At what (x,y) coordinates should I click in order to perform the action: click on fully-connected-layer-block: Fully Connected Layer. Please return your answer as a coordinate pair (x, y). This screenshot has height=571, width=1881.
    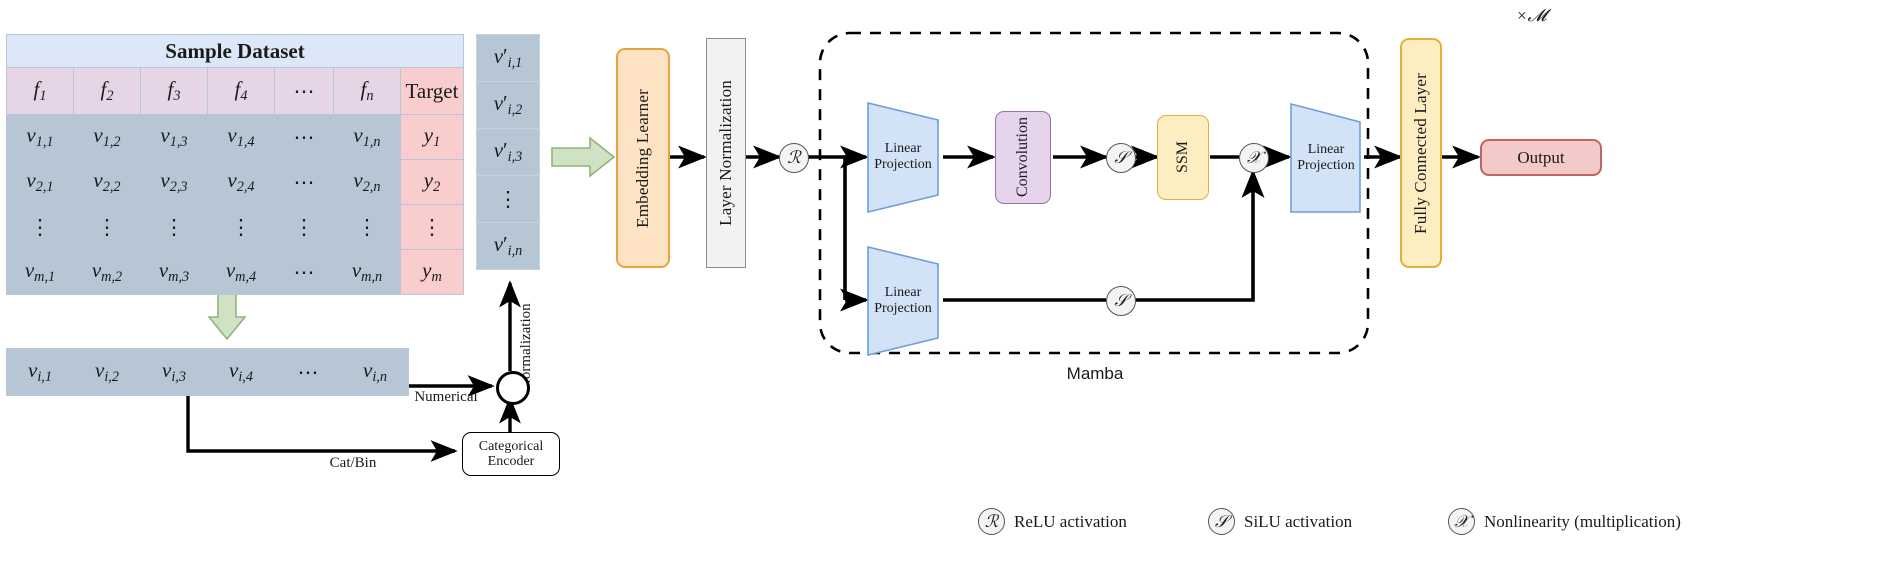
    Looking at the image, I should click on (1421, 153).